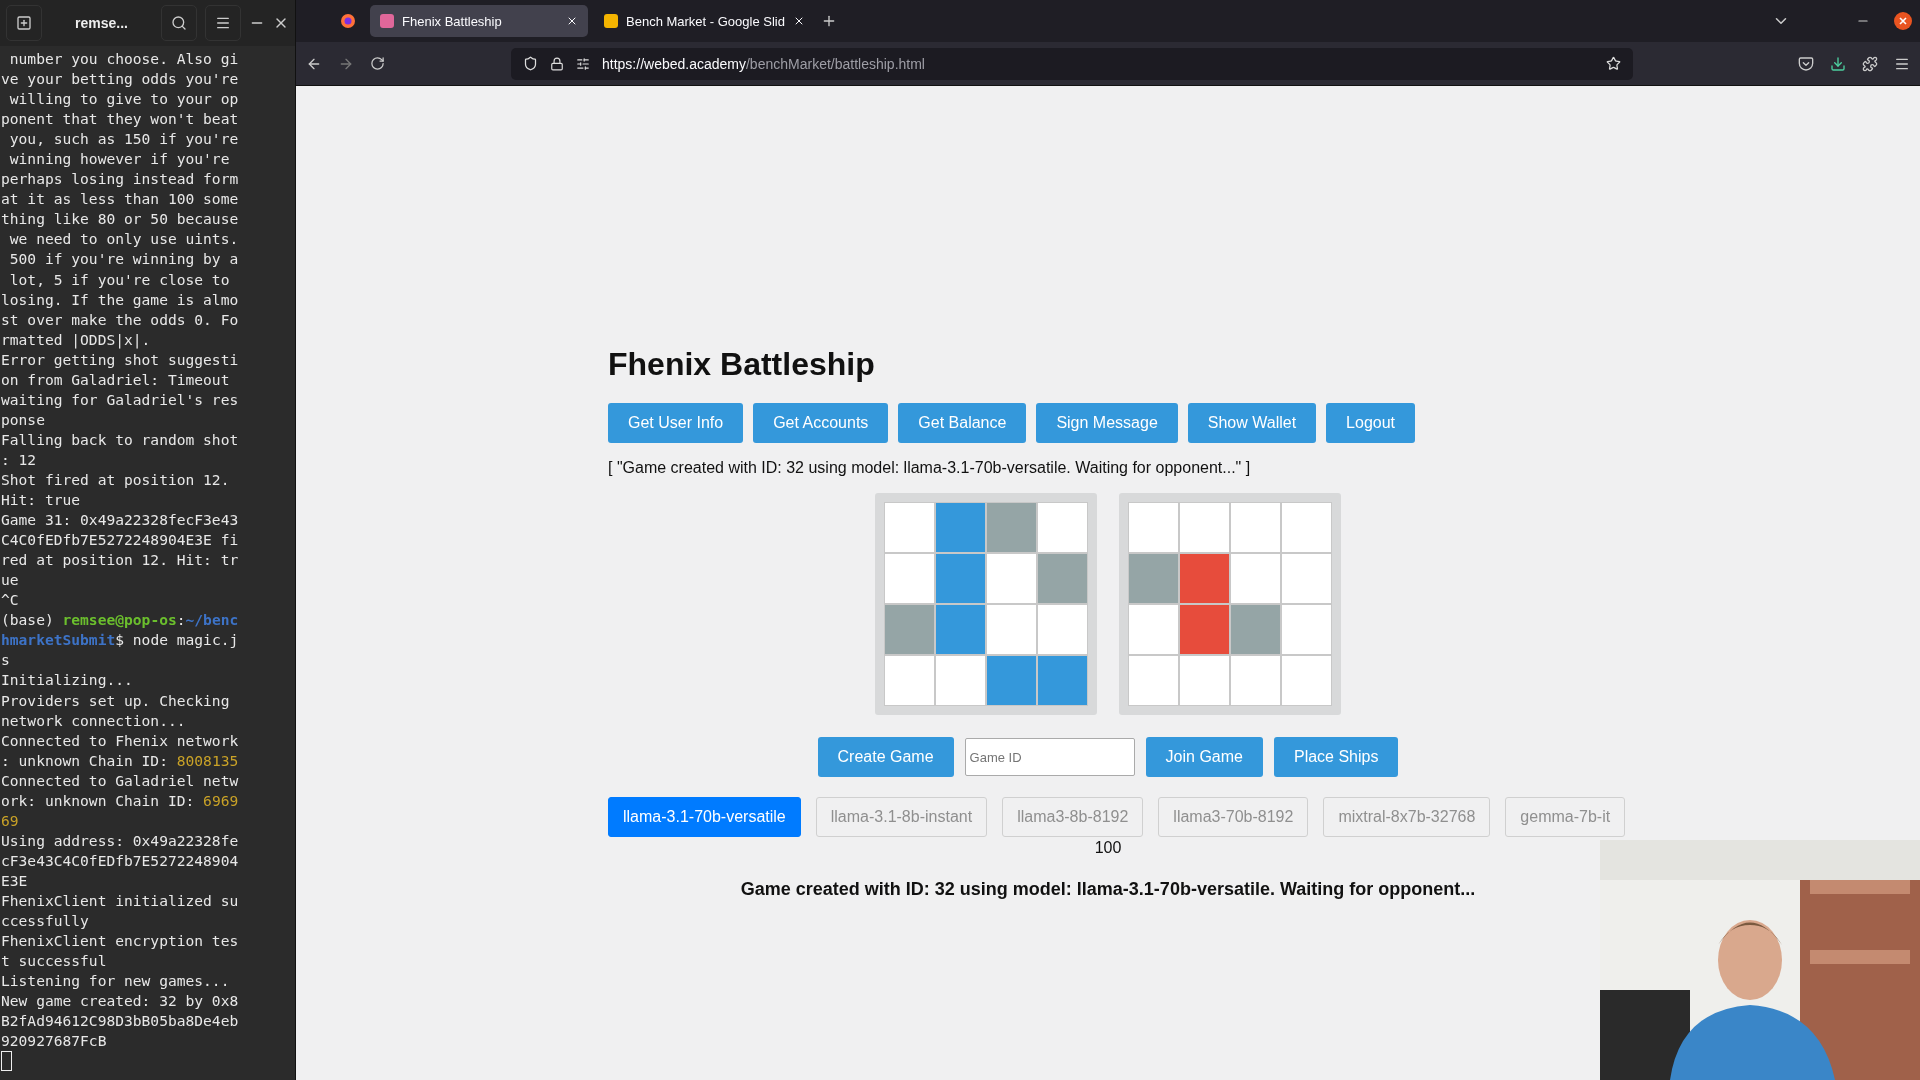  Describe the element at coordinates (54, 961) in the screenshot. I see `terminal-line: t successful` at that location.